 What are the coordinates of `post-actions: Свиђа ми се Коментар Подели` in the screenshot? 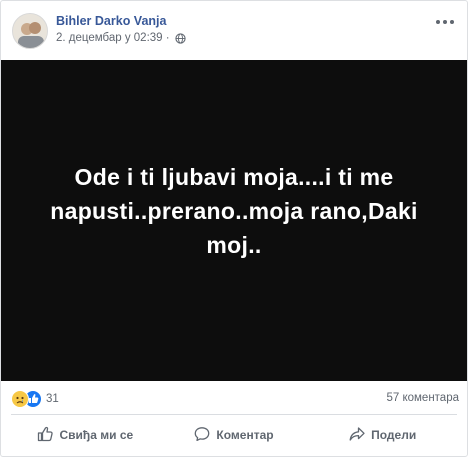 It's located at (234, 435).